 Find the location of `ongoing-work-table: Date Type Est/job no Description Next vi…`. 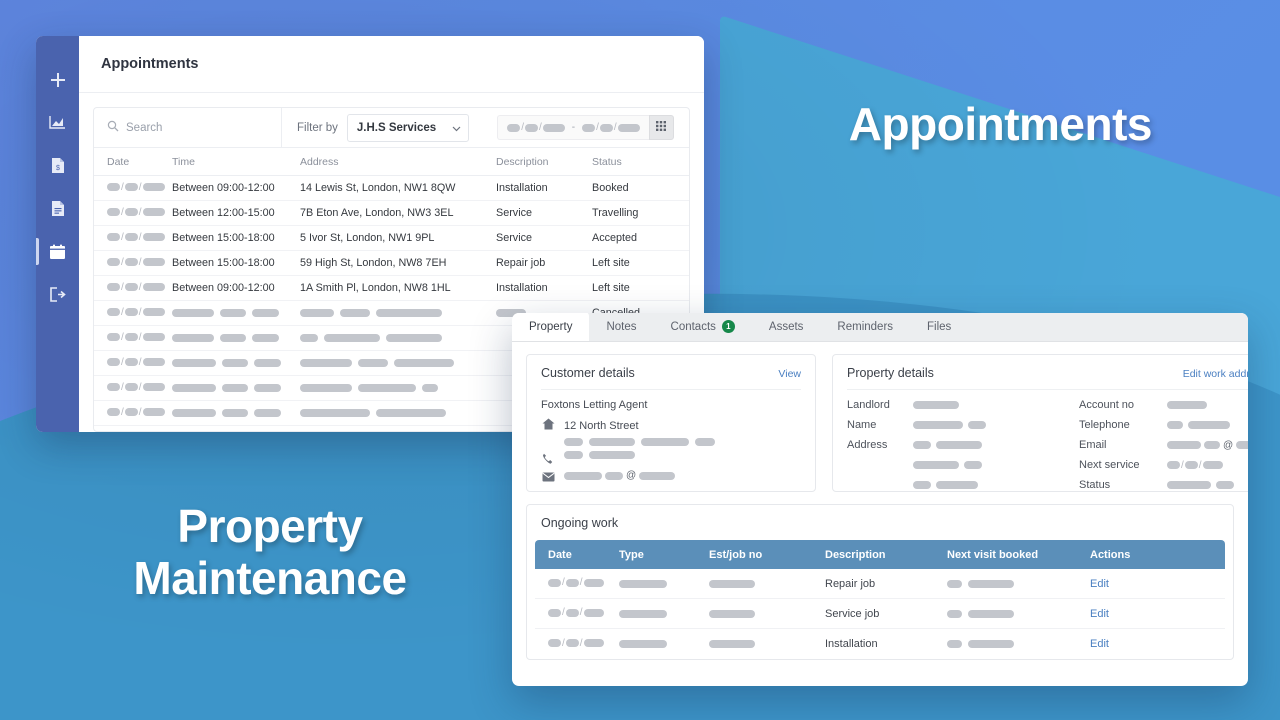

ongoing-work-table: Date Type Est/job no Description Next vi… is located at coordinates (880, 599).